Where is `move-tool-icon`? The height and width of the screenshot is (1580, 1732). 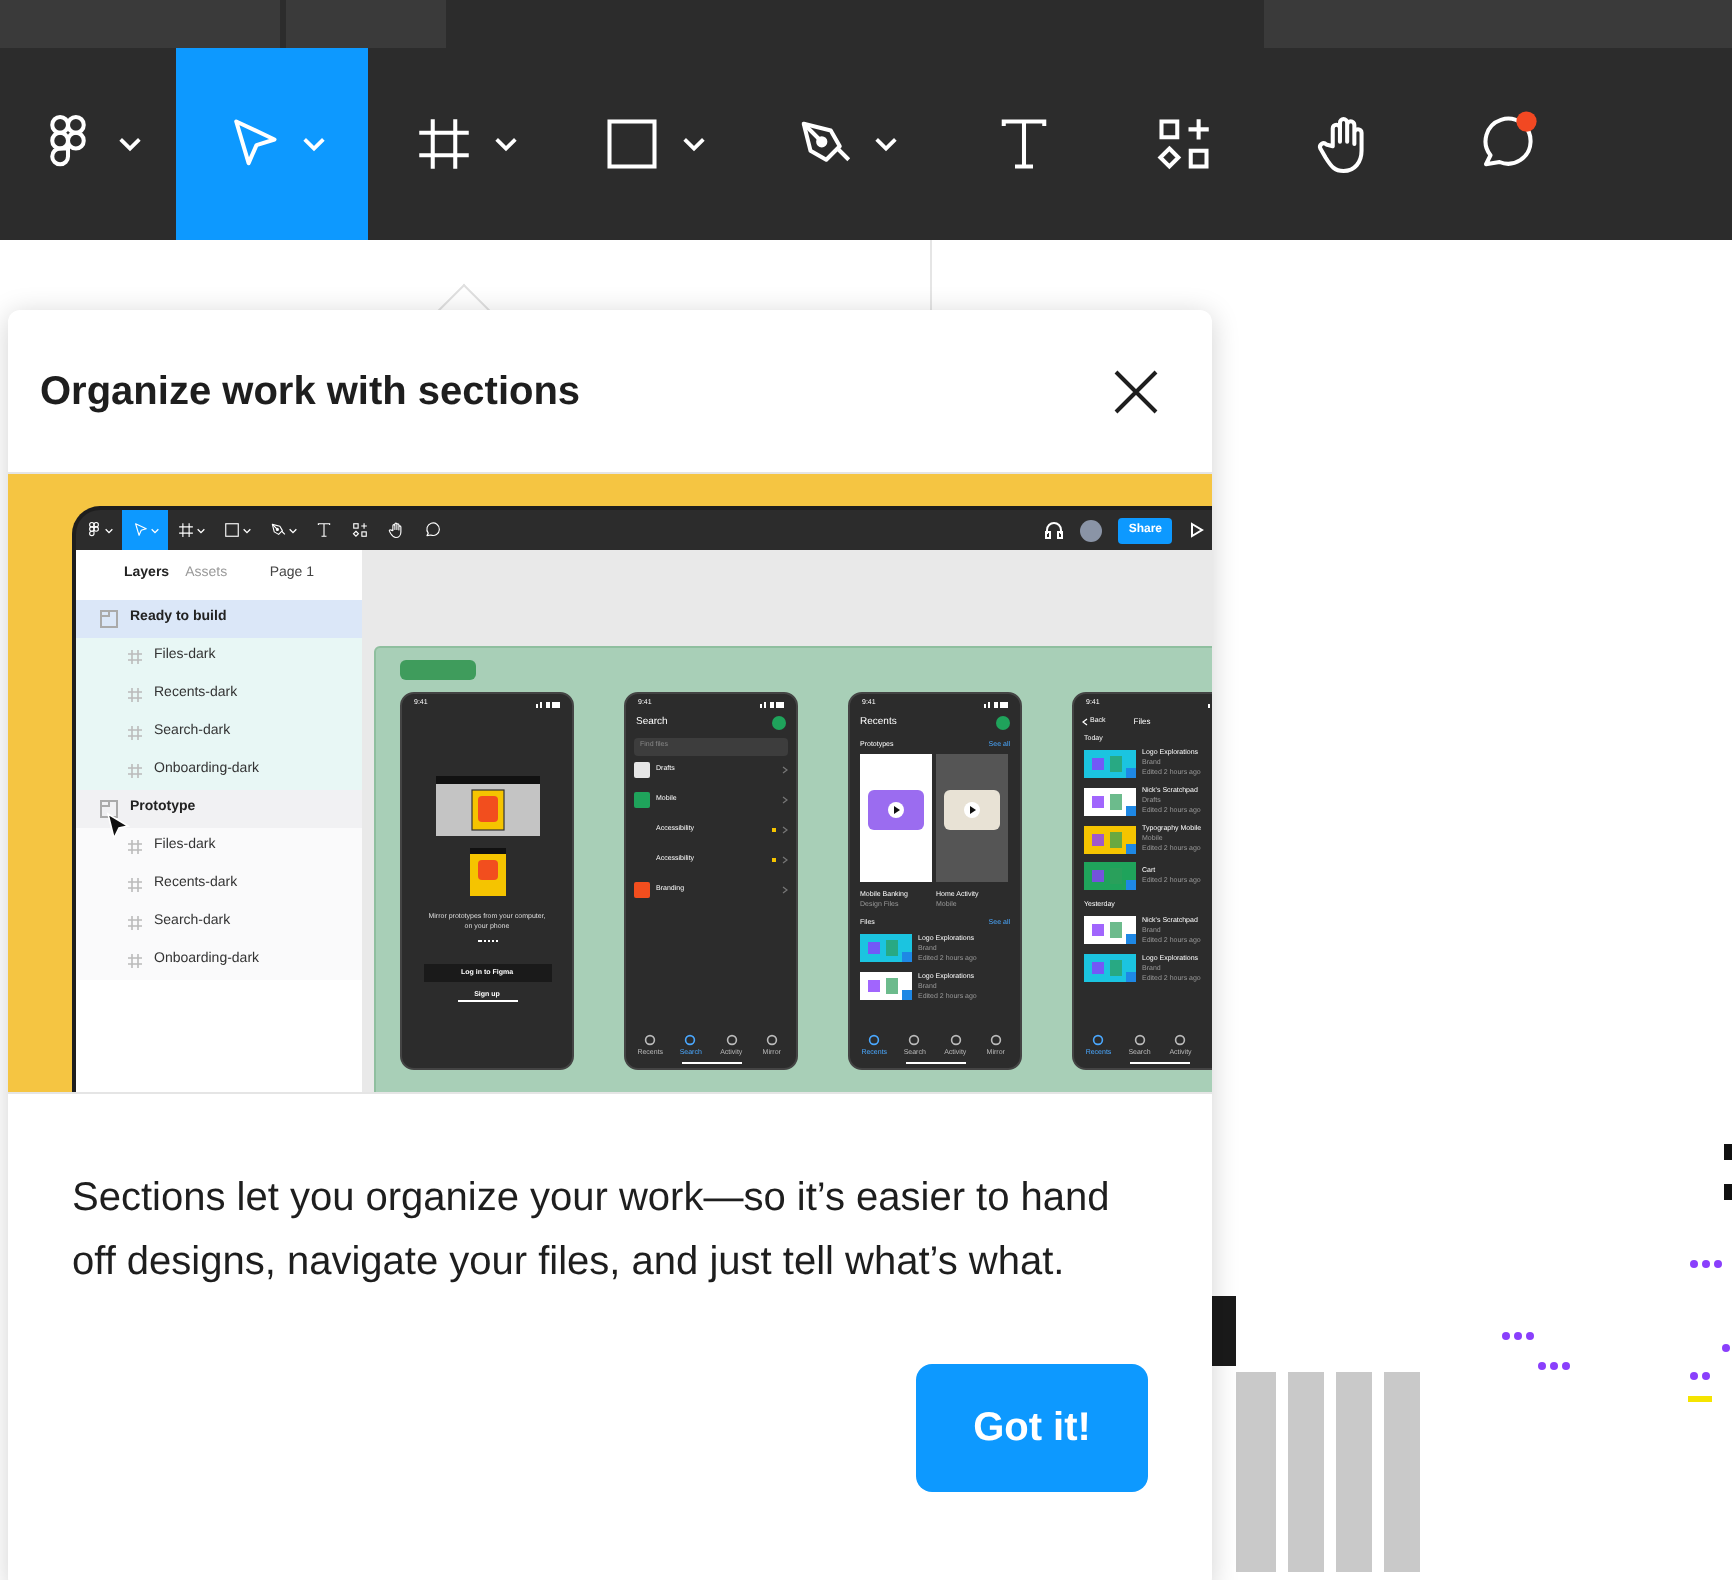 move-tool-icon is located at coordinates (140, 530).